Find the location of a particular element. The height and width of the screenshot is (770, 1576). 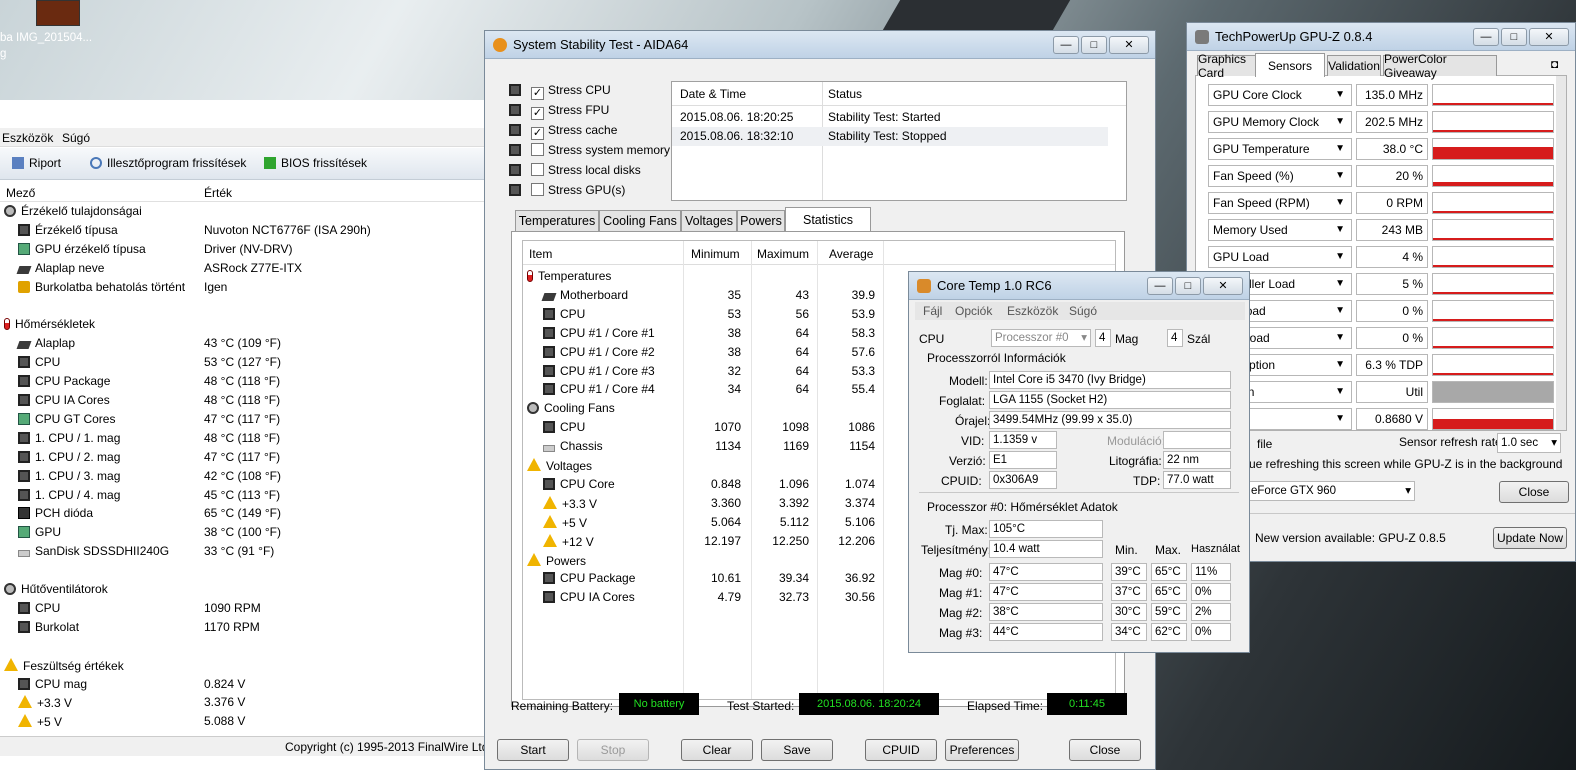

list-item: 1. CPU / 1. mag is located at coordinates (69, 438).